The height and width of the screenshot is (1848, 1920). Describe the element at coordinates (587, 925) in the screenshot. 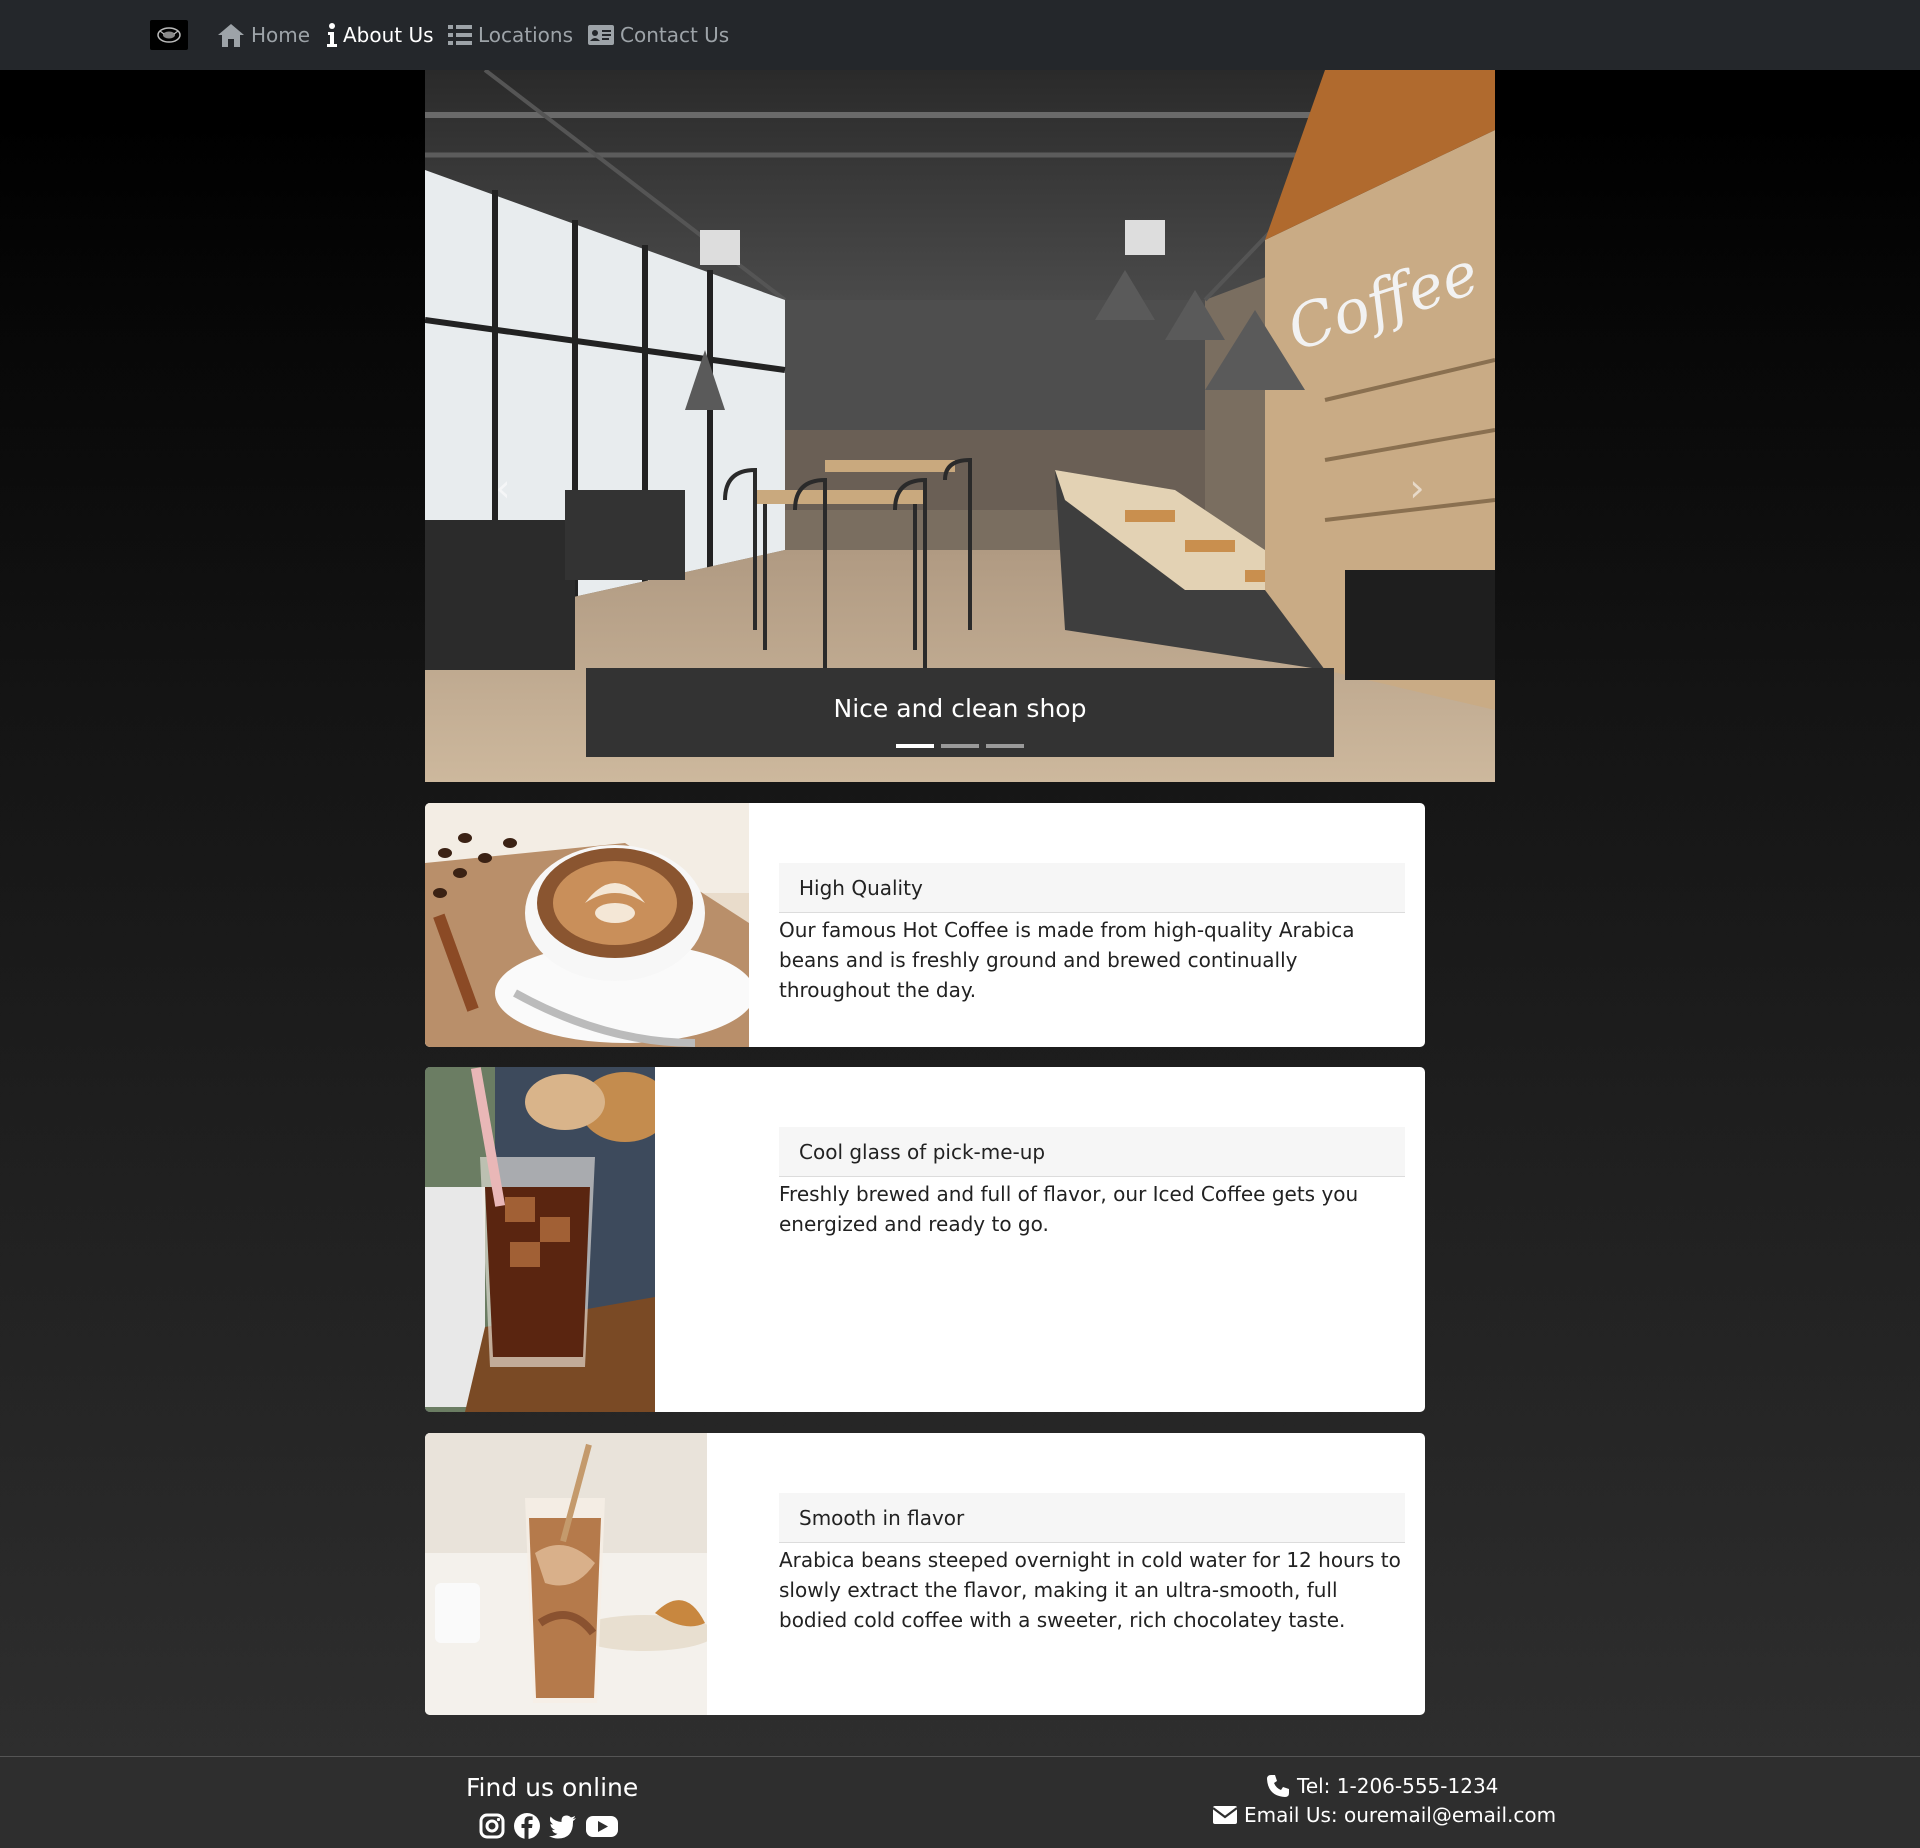

I see `latte-cup-photo` at that location.